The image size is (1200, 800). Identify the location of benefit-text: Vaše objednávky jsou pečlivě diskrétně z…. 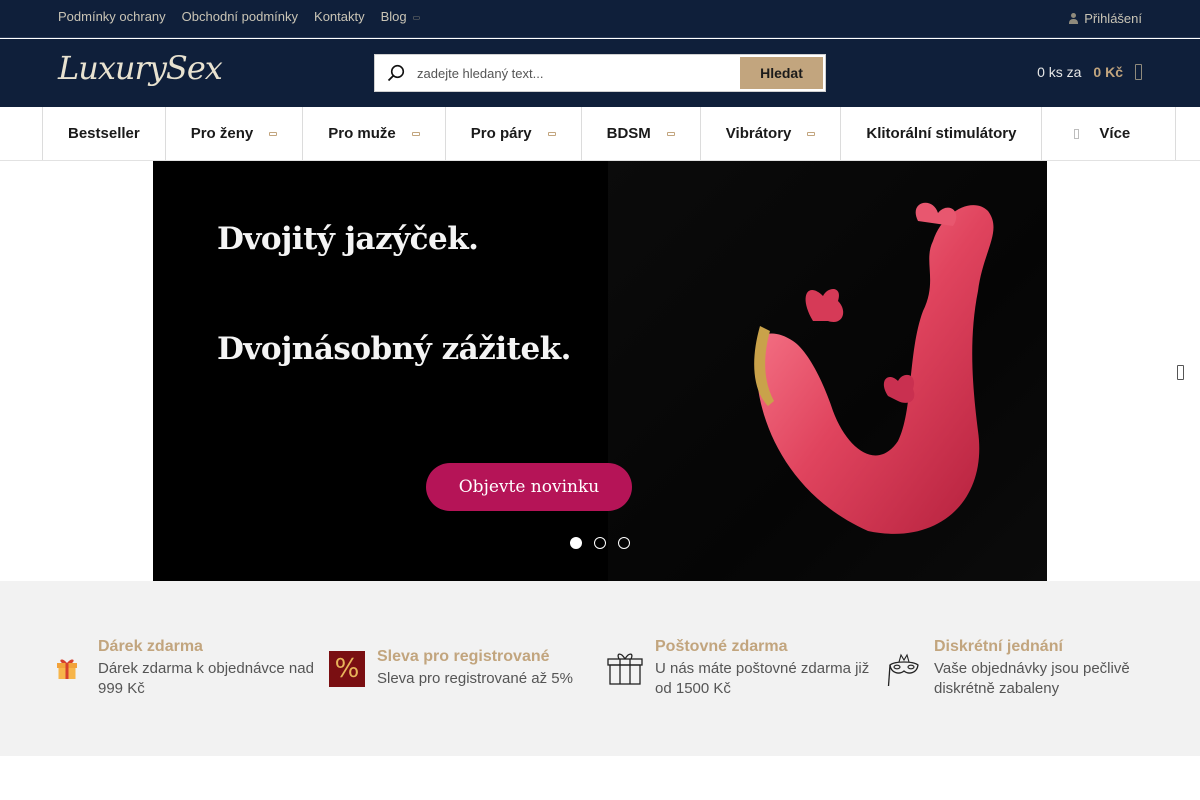
(1032, 678).